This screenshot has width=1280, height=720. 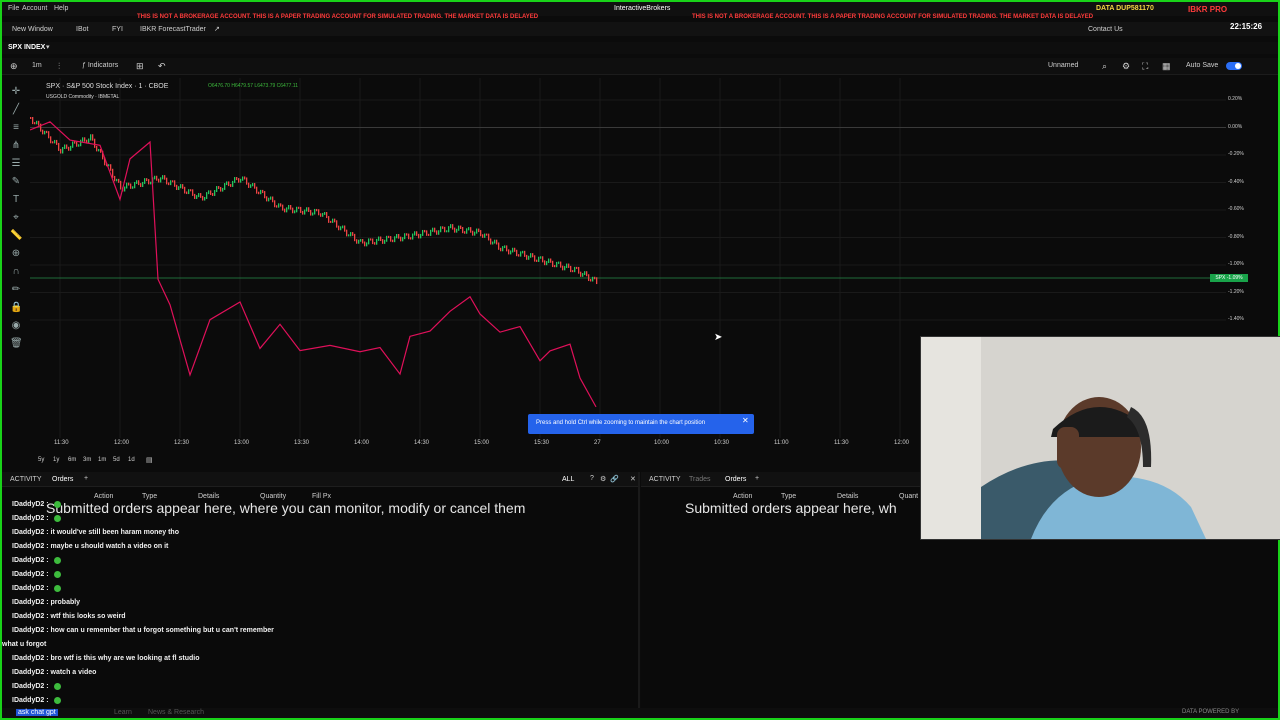 What do you see at coordinates (16, 272) in the screenshot?
I see `magnet-icon: ∩` at bounding box center [16, 272].